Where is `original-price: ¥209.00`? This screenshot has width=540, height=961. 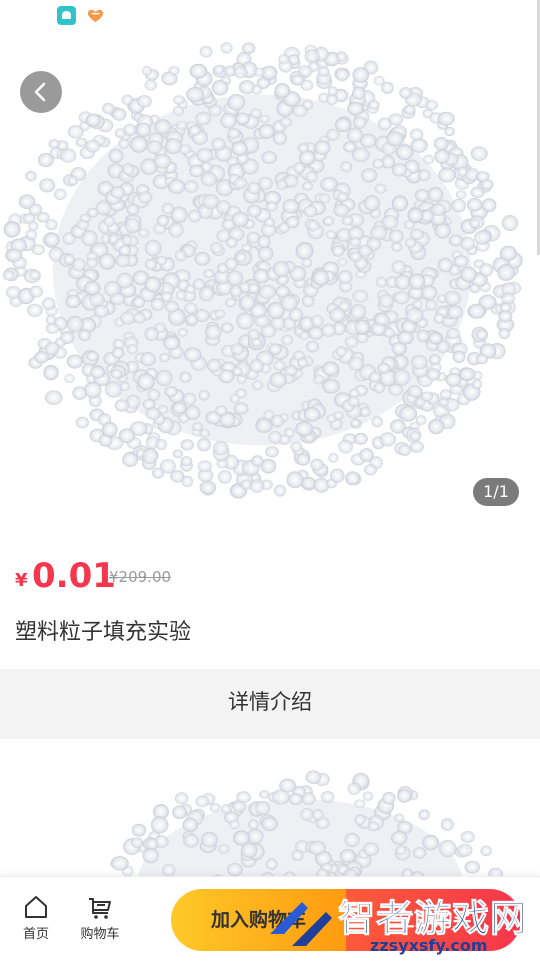 original-price: ¥209.00 is located at coordinates (140, 577).